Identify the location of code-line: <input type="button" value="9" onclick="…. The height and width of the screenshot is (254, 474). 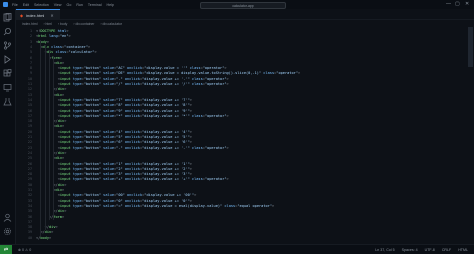
(125, 111).